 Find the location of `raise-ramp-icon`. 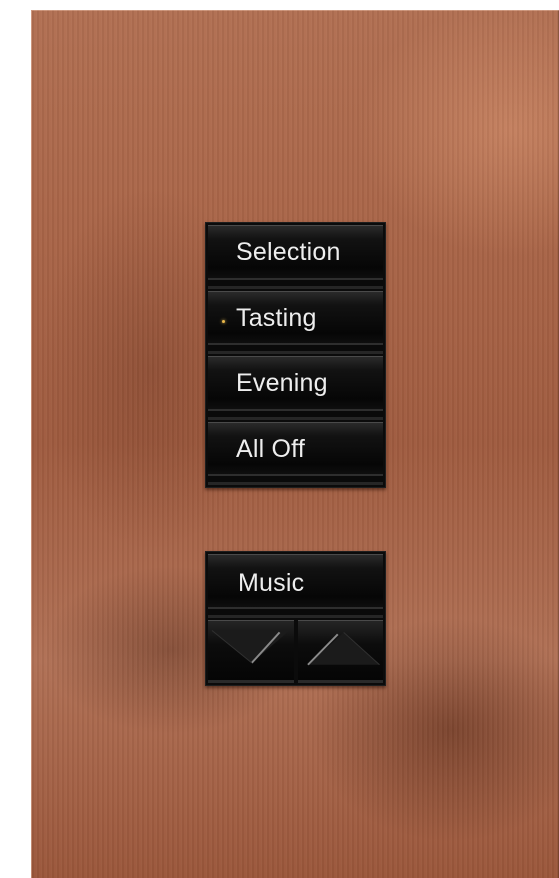

raise-ramp-icon is located at coordinates (343, 649).